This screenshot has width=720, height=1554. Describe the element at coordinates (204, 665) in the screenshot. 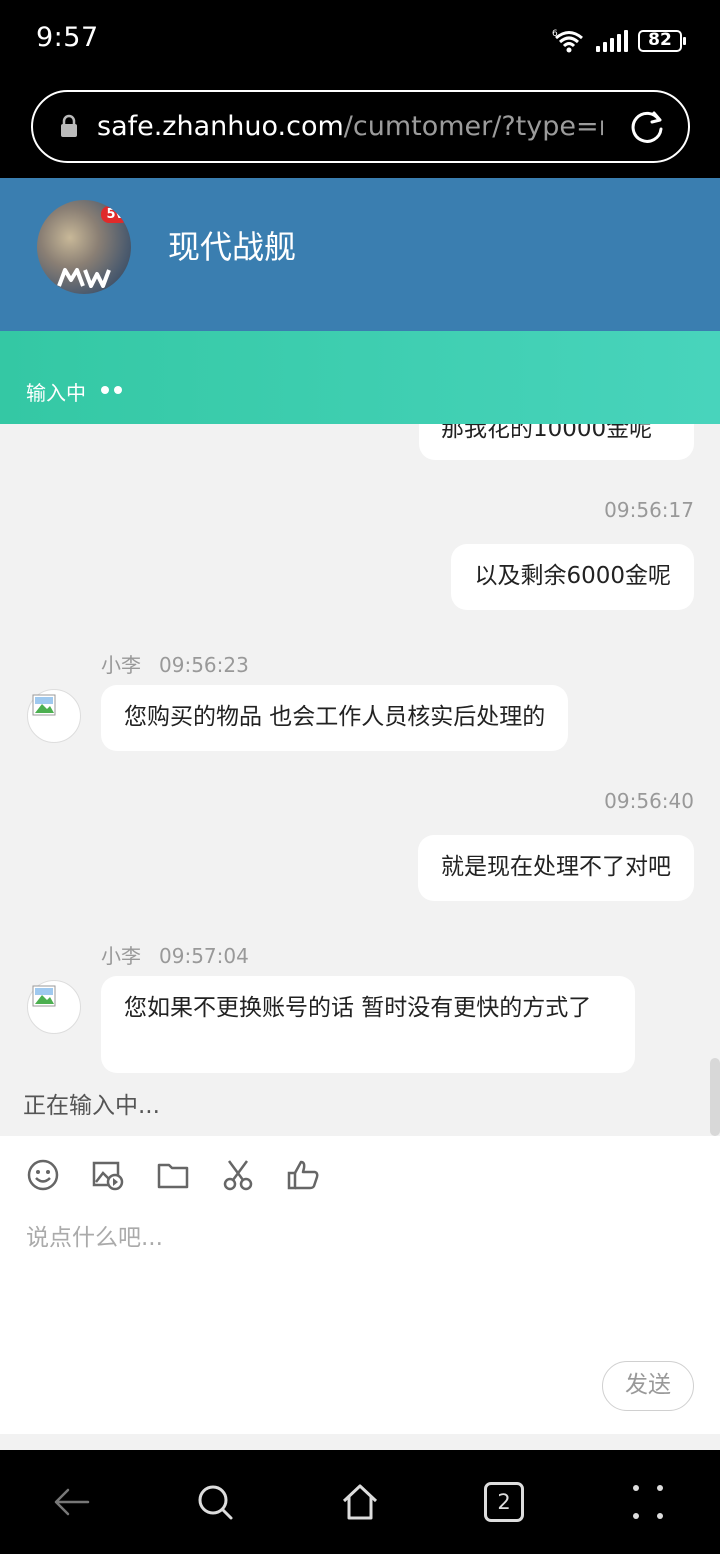

I see `message-time: 09:56:23` at that location.